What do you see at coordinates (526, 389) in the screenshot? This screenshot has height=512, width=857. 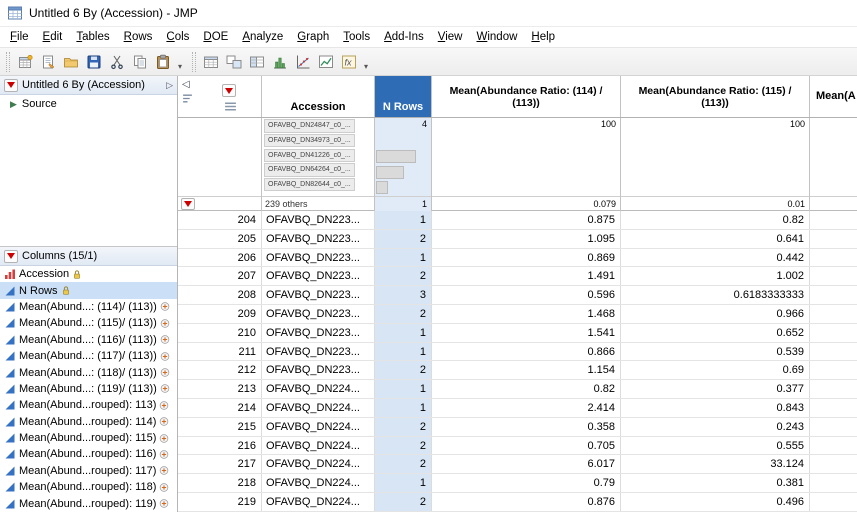 I see `mean-114-cell: 0.82` at bounding box center [526, 389].